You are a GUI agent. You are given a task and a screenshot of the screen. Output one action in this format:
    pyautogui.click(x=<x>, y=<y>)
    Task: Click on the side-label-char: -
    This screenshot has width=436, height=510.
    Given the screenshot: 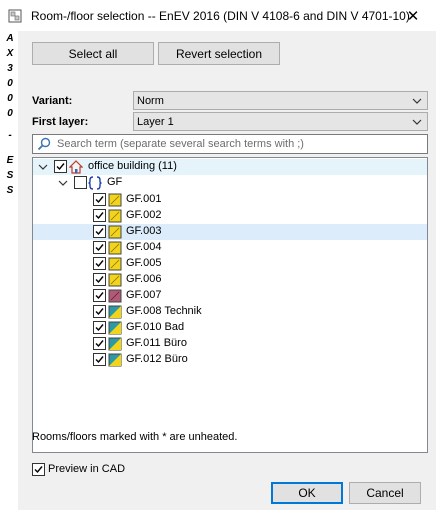 What is the action you would take?
    pyautogui.click(x=10, y=135)
    